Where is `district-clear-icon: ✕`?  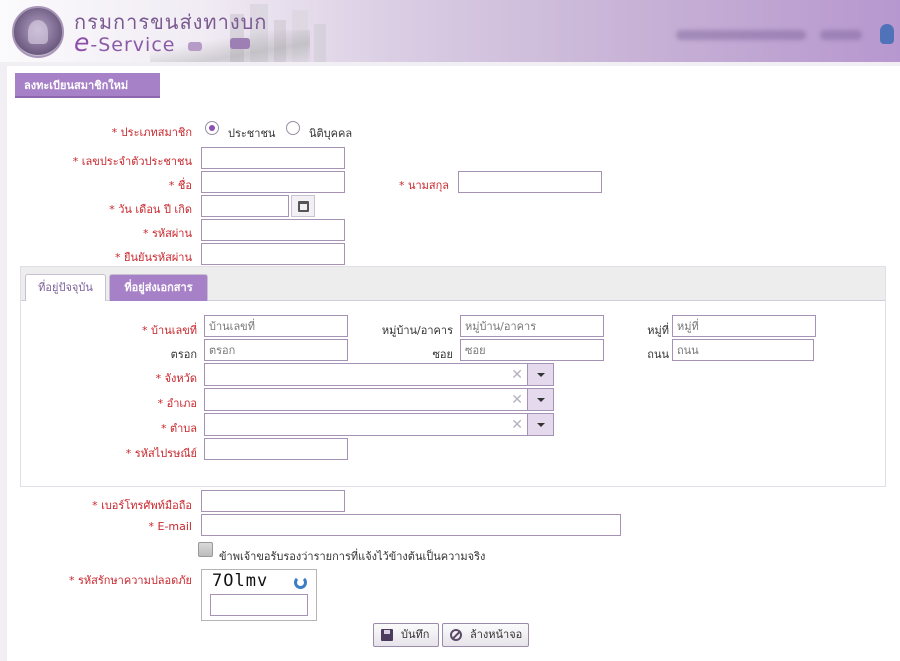
district-clear-icon: ✕ is located at coordinates (517, 400).